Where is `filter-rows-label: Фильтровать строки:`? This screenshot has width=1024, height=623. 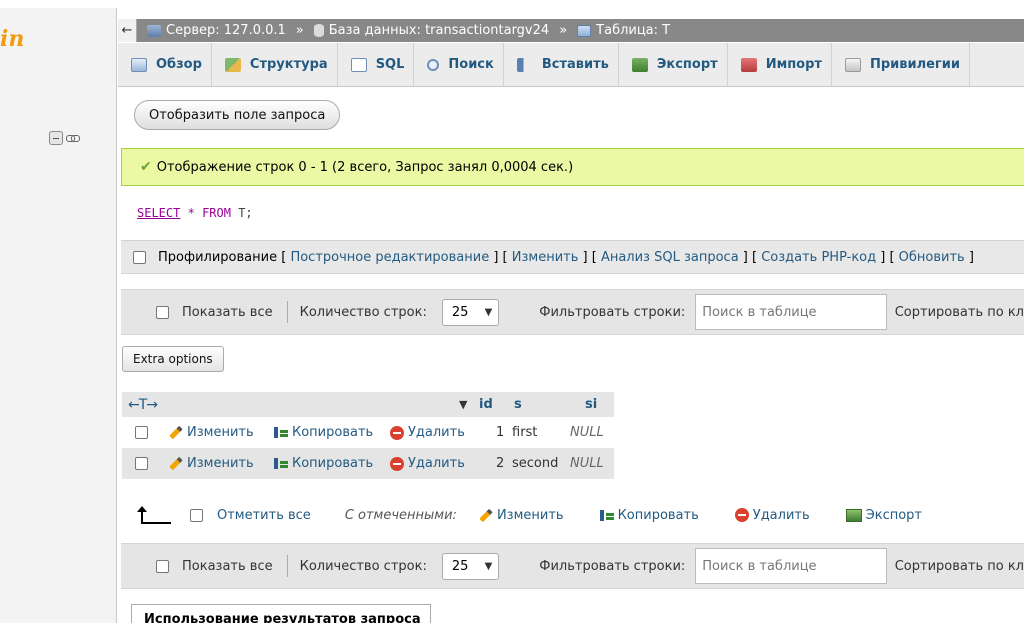 filter-rows-label: Фильтровать строки: is located at coordinates (612, 312).